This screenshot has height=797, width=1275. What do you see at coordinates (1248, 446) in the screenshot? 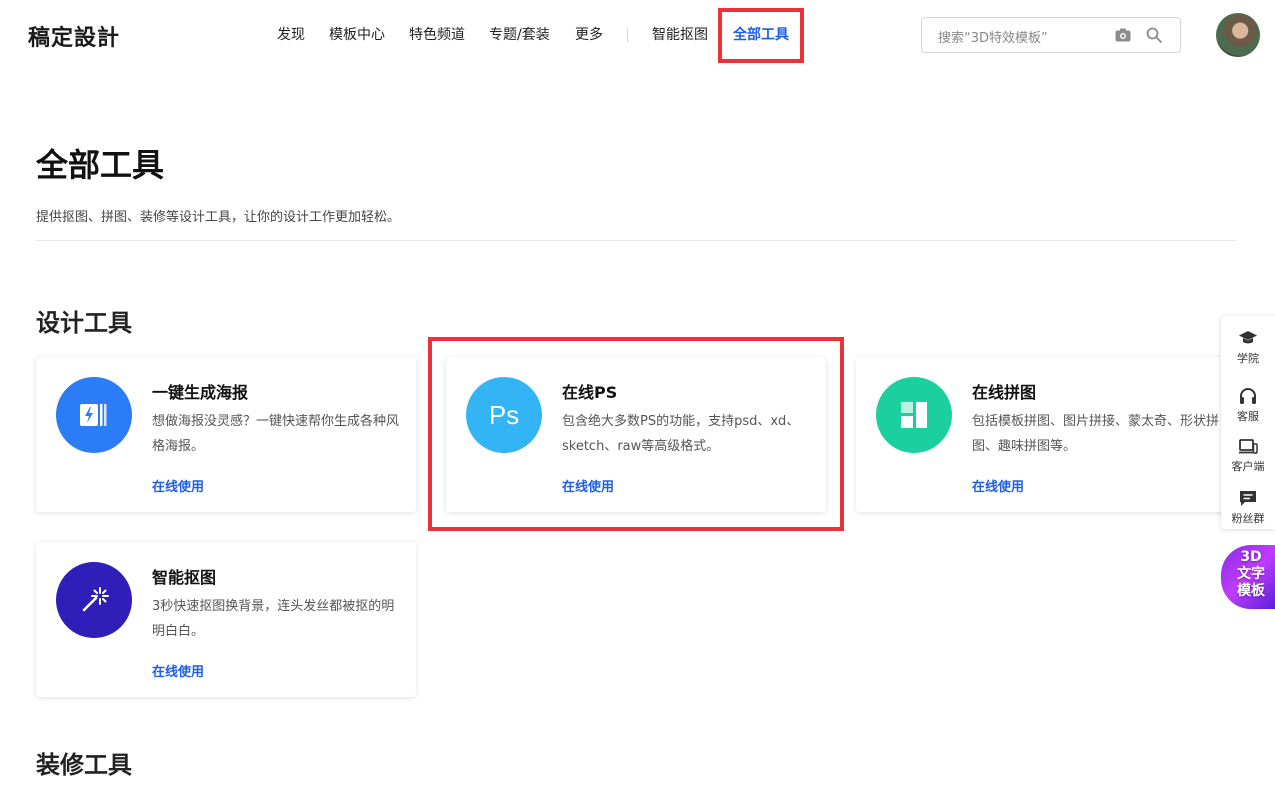
I see `desktop-client-icon` at bounding box center [1248, 446].